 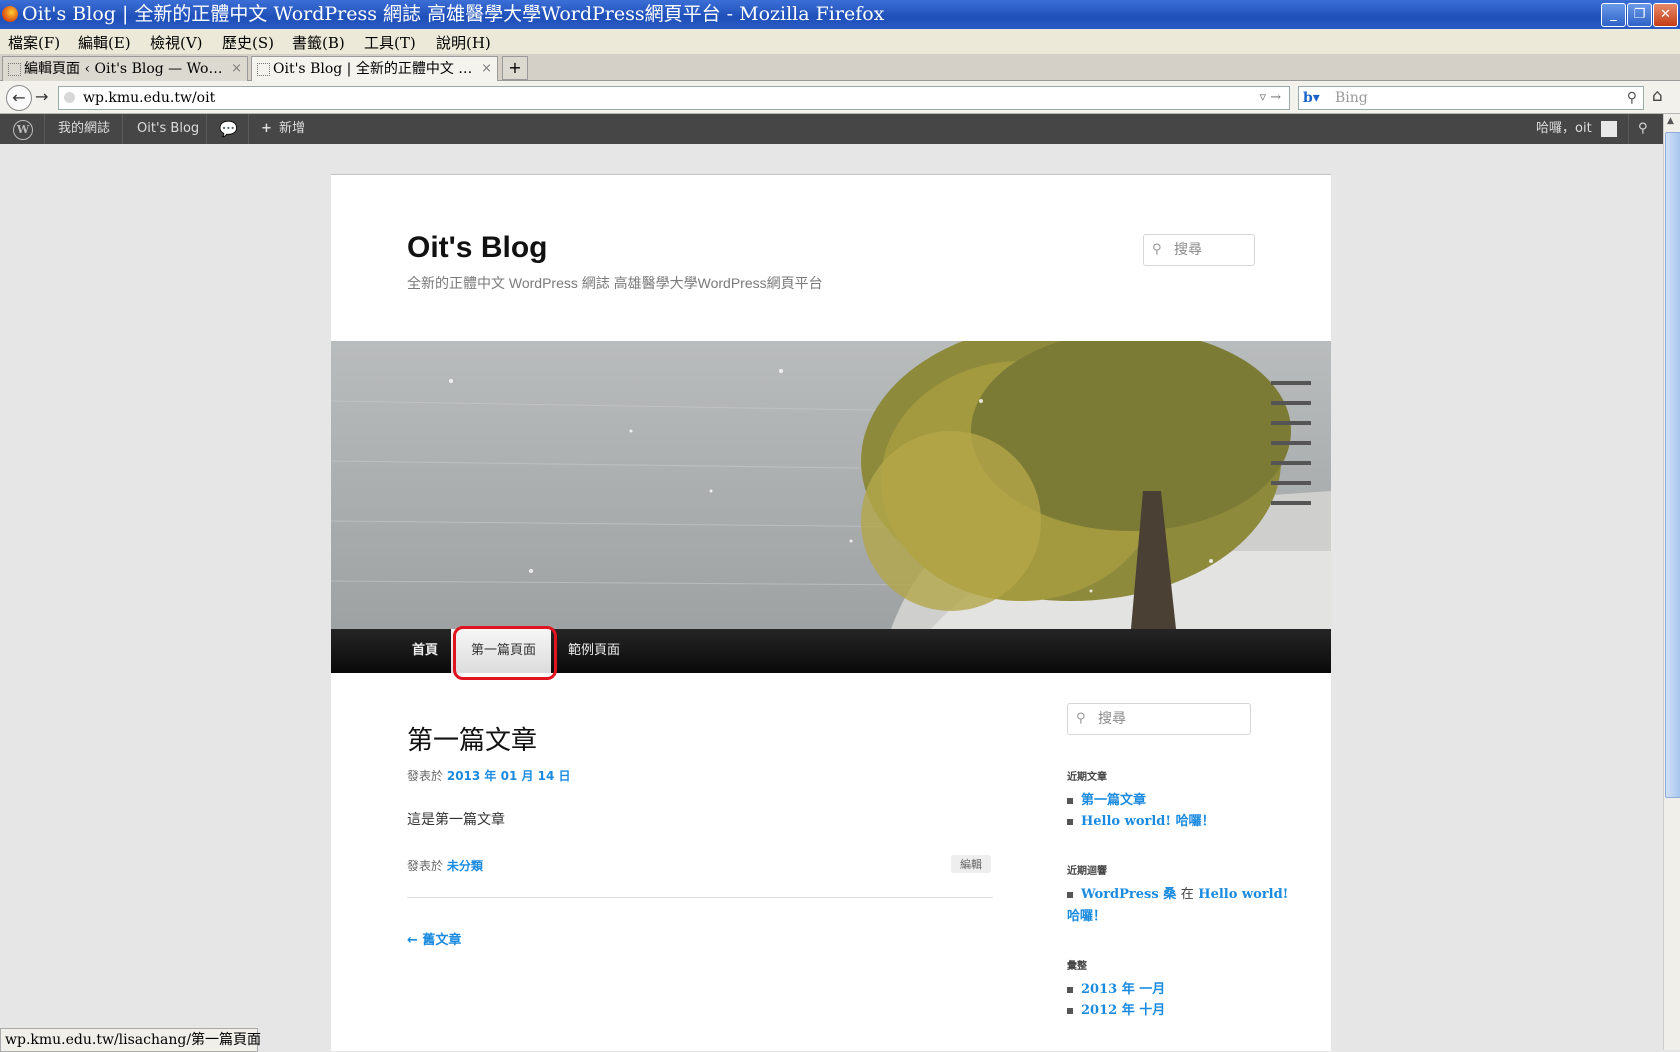 I want to click on menu-edit: 編輯(E), so click(x=104, y=42).